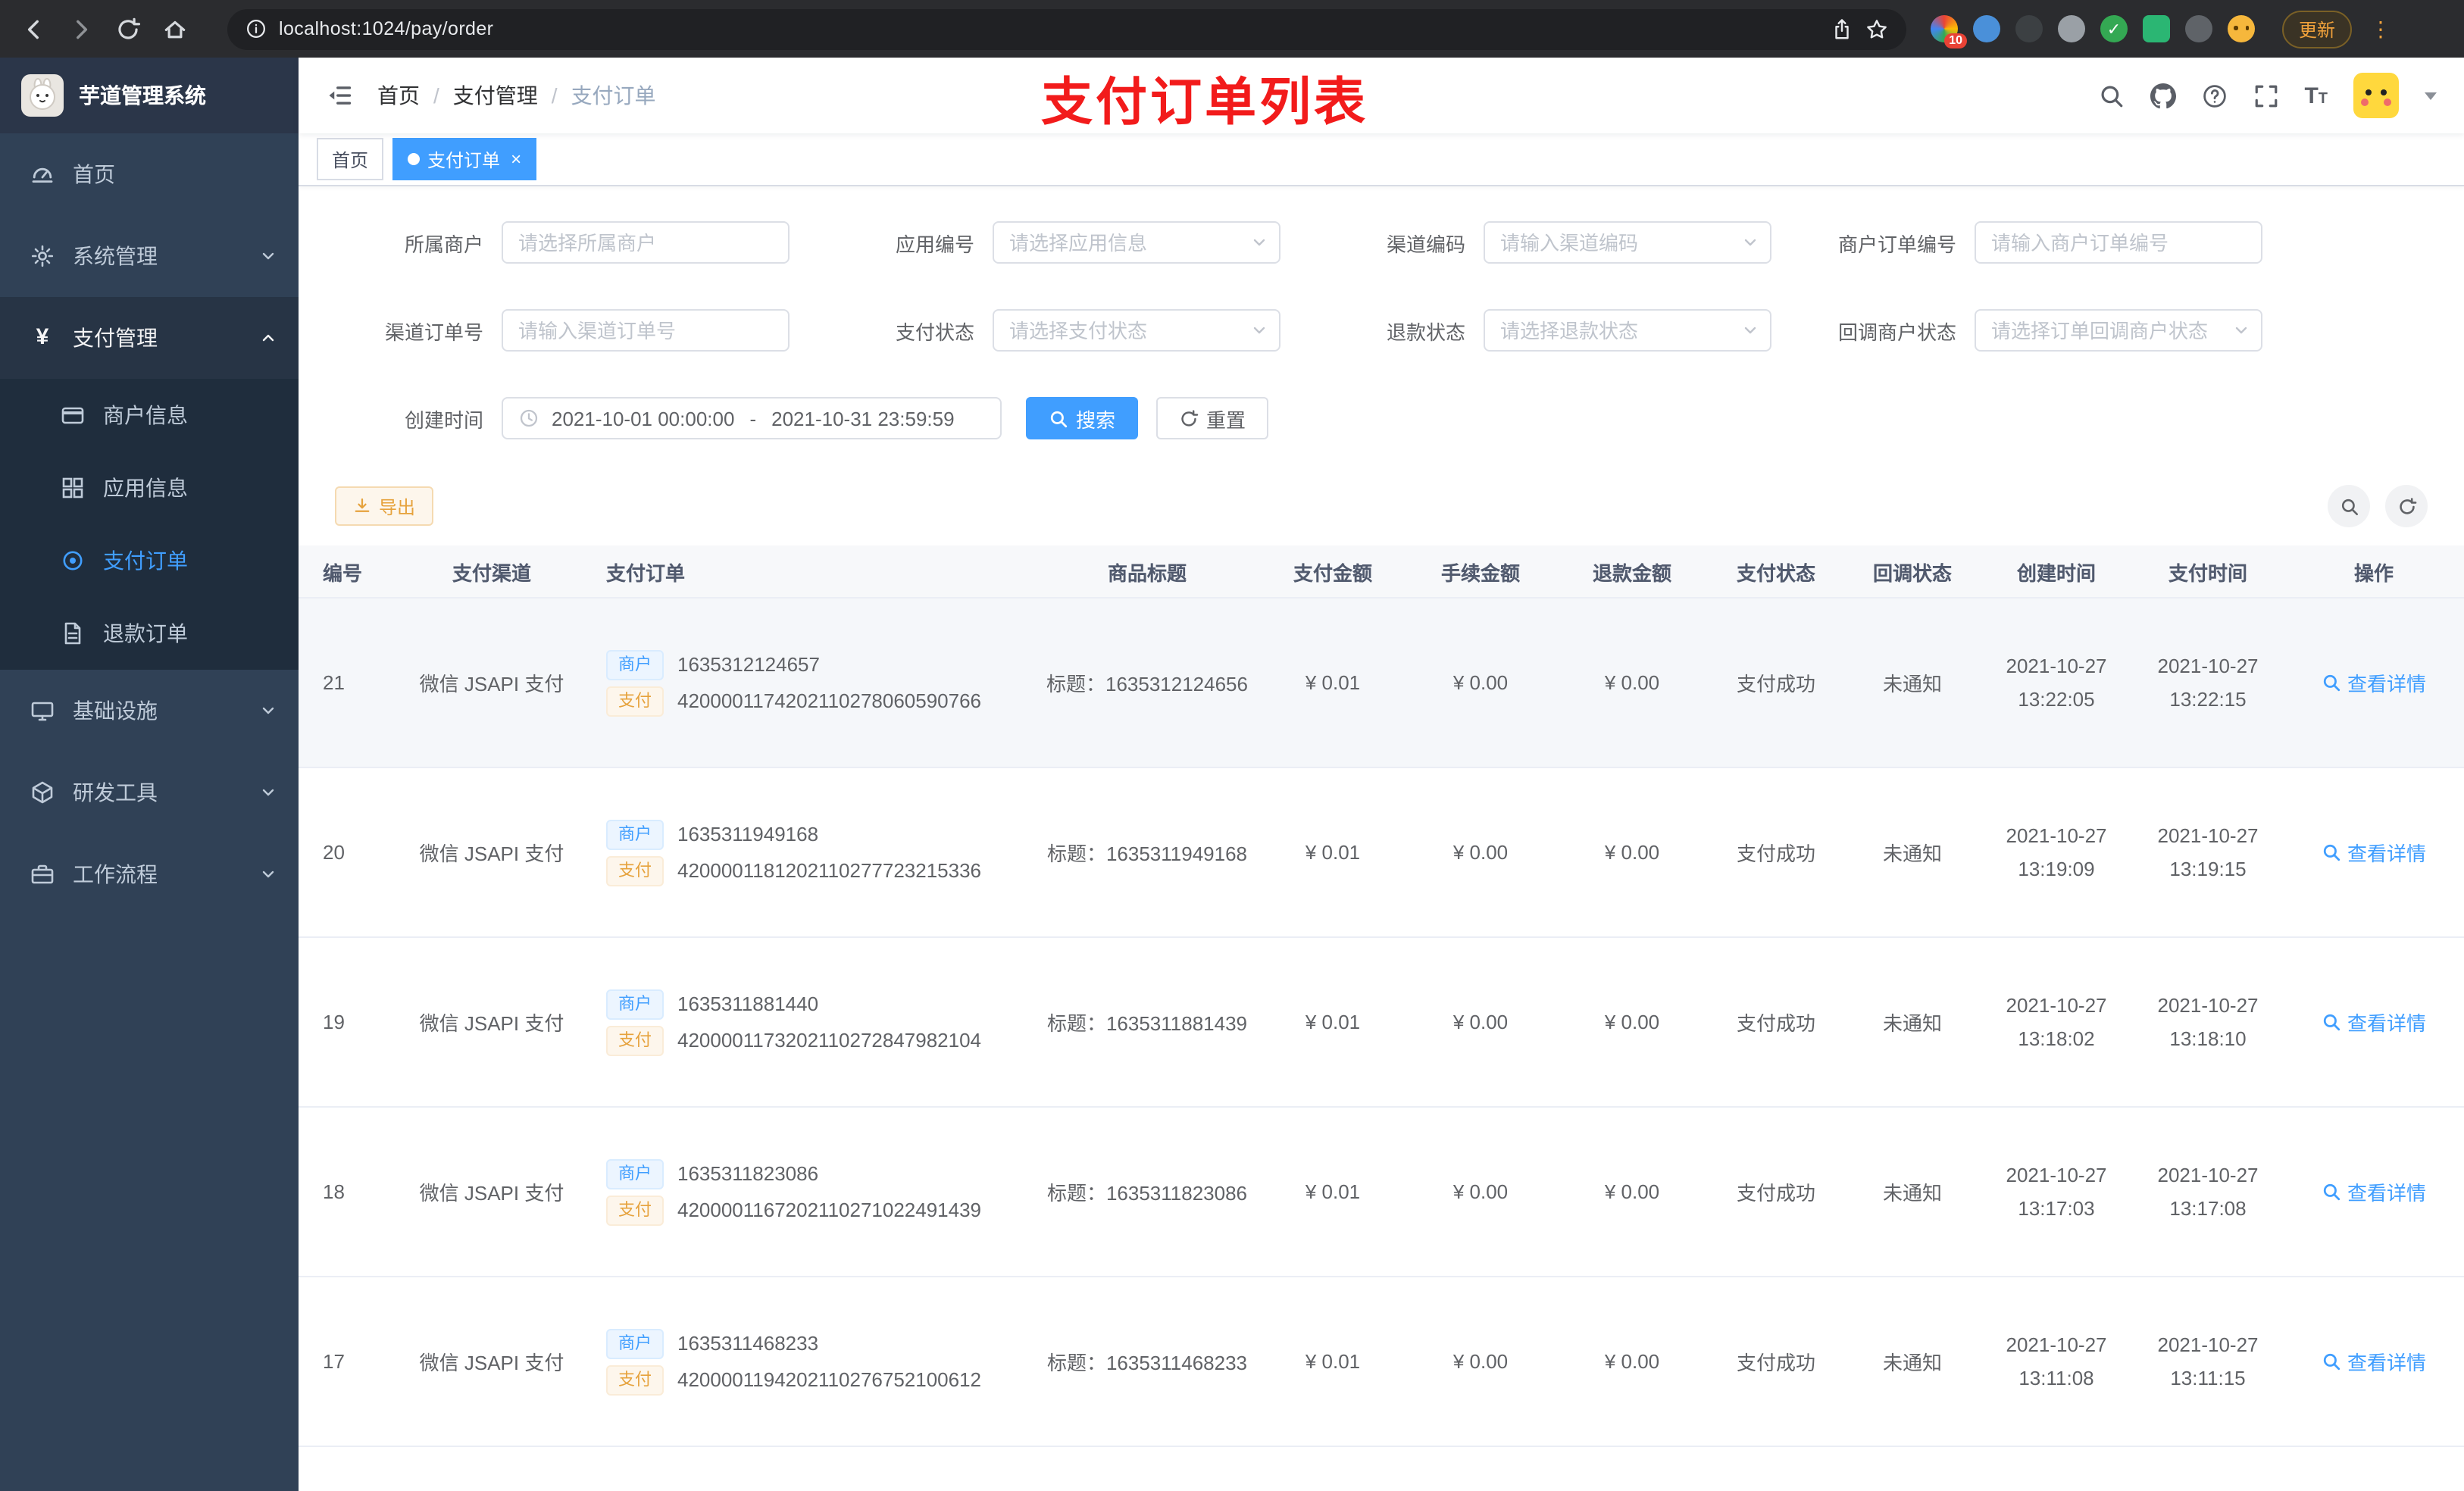  What do you see at coordinates (339, 95) in the screenshot?
I see `sidebar-toggle-icon` at bounding box center [339, 95].